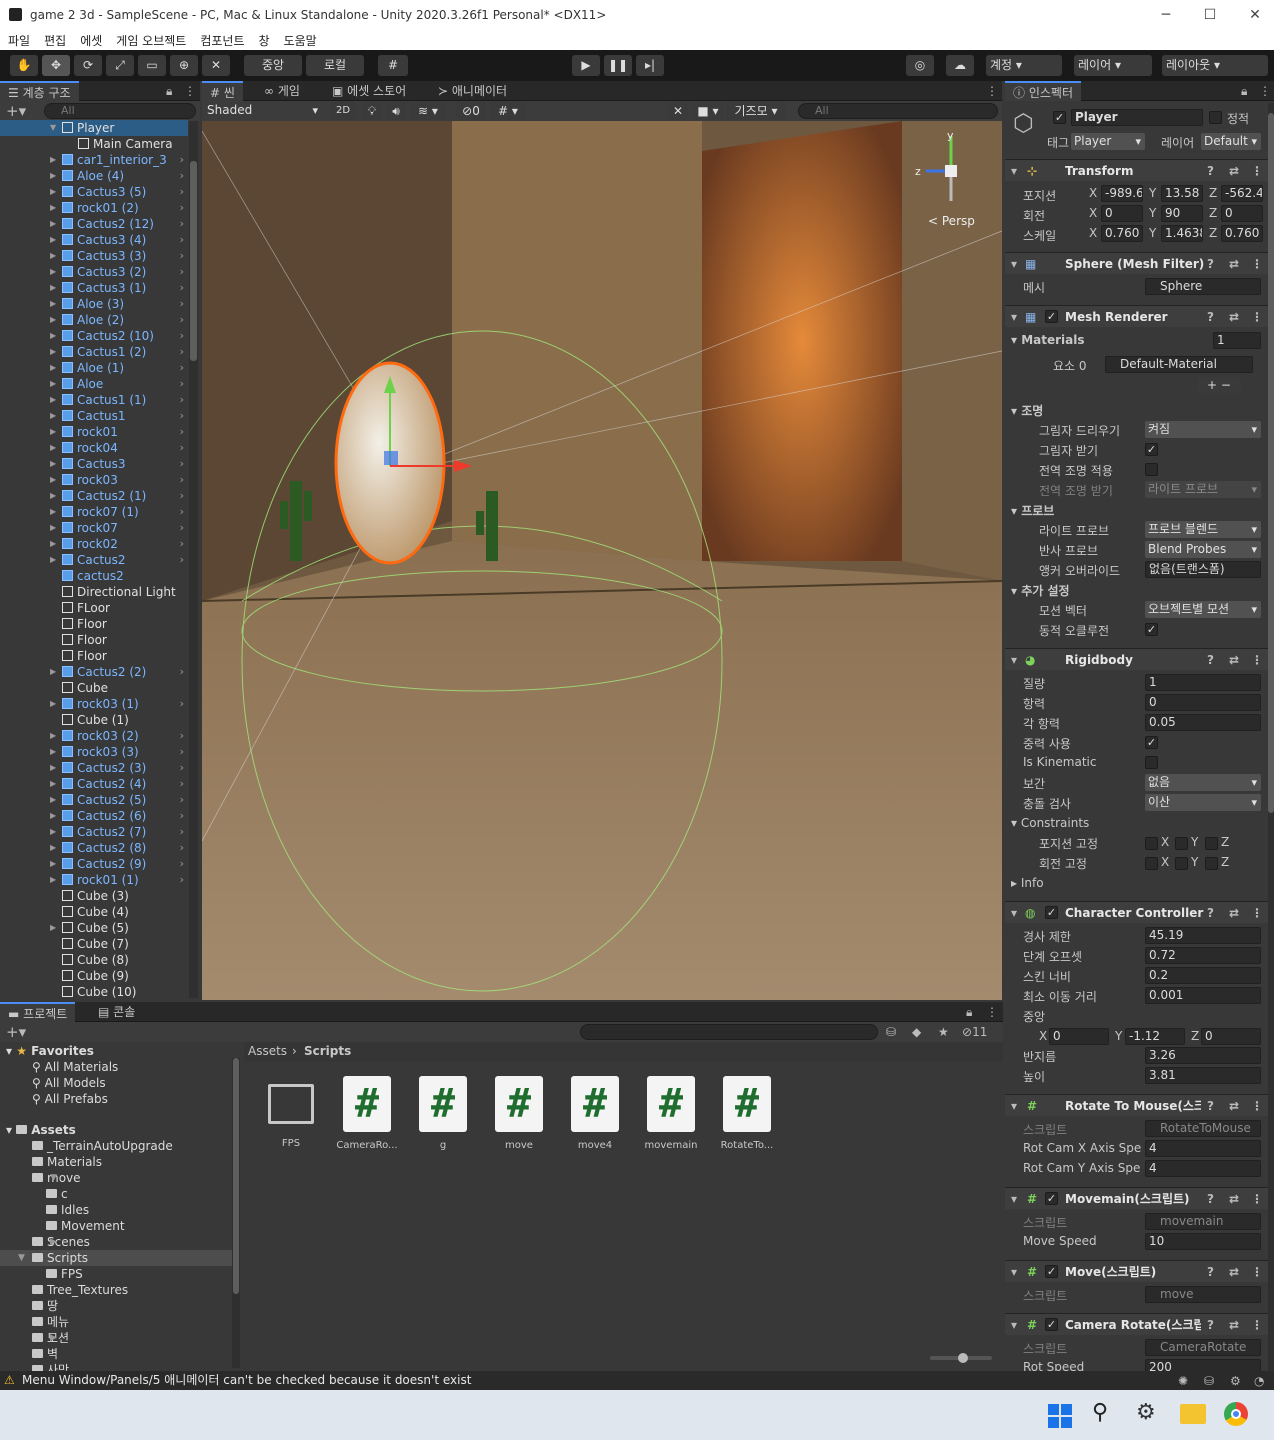  I want to click on assets-foldout: ▾ Assets, so click(41, 1130).